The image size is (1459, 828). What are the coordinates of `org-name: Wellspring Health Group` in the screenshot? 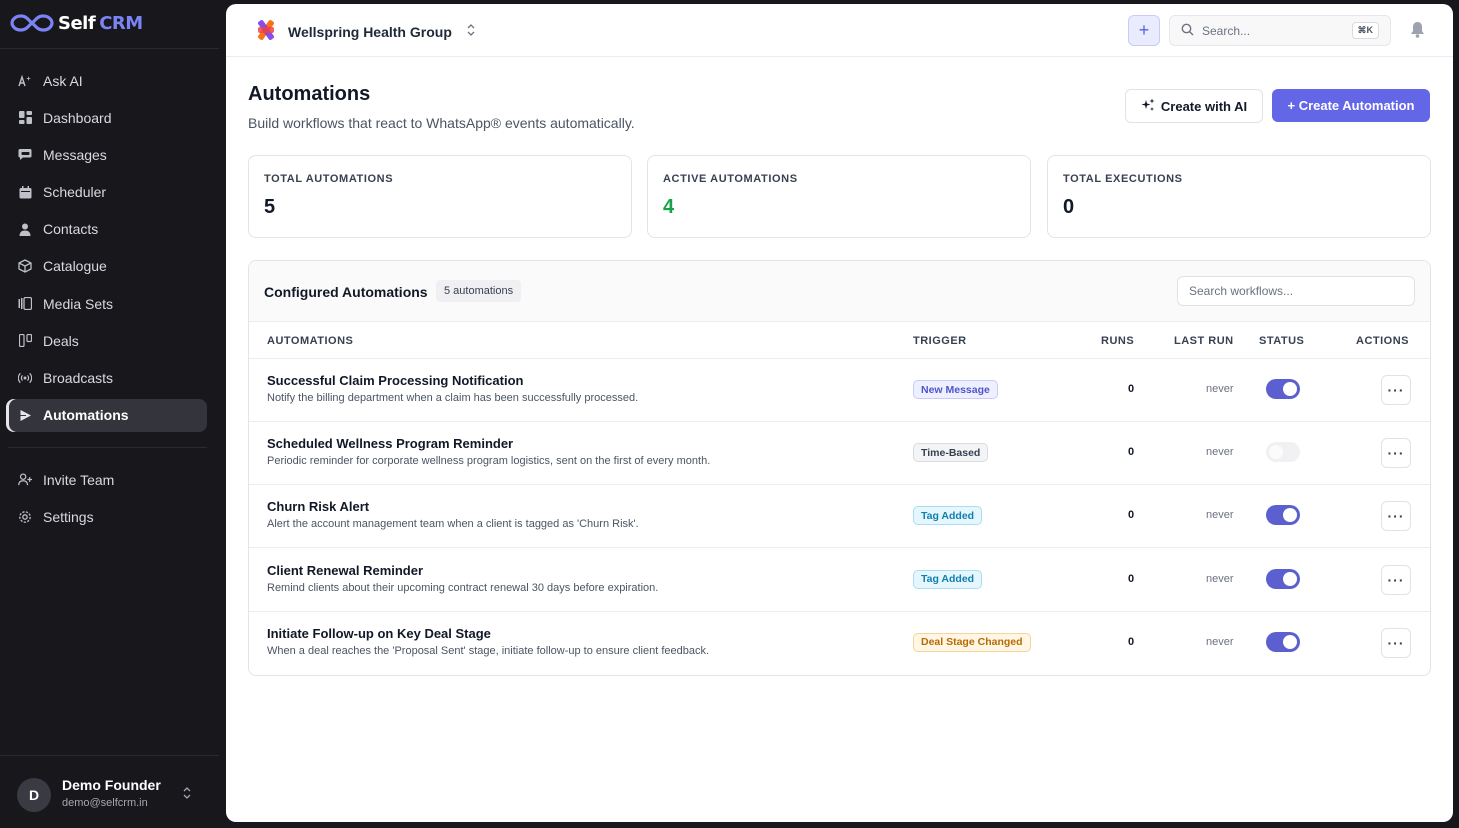 It's located at (370, 31).